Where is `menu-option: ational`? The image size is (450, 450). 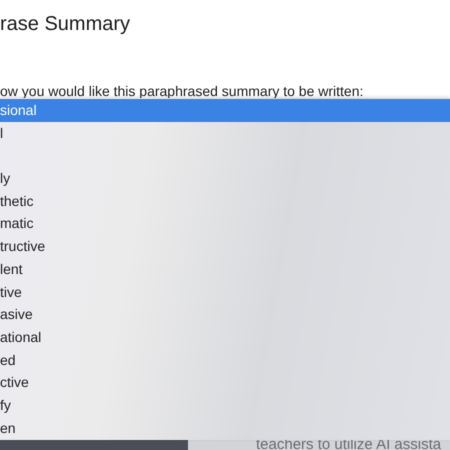
menu-option: ational is located at coordinates (225, 337).